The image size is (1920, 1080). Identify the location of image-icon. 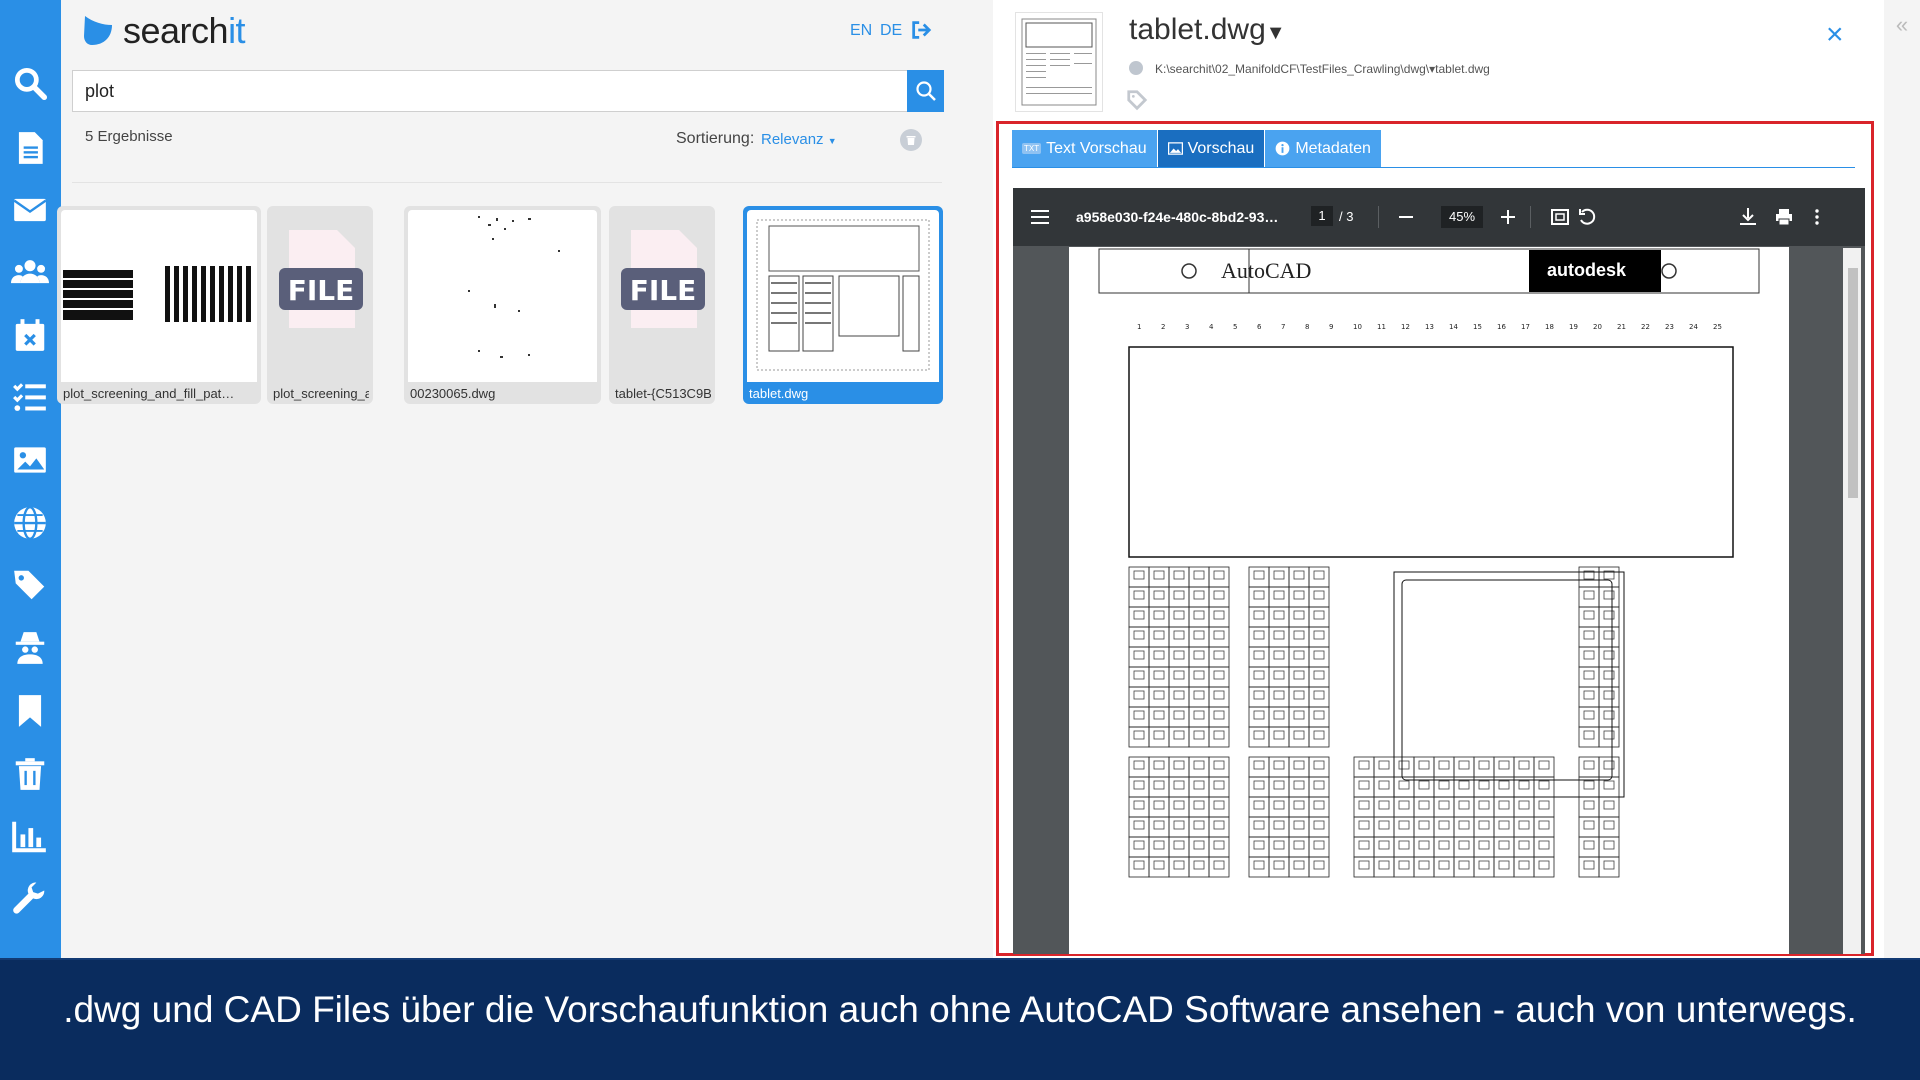
(30, 460).